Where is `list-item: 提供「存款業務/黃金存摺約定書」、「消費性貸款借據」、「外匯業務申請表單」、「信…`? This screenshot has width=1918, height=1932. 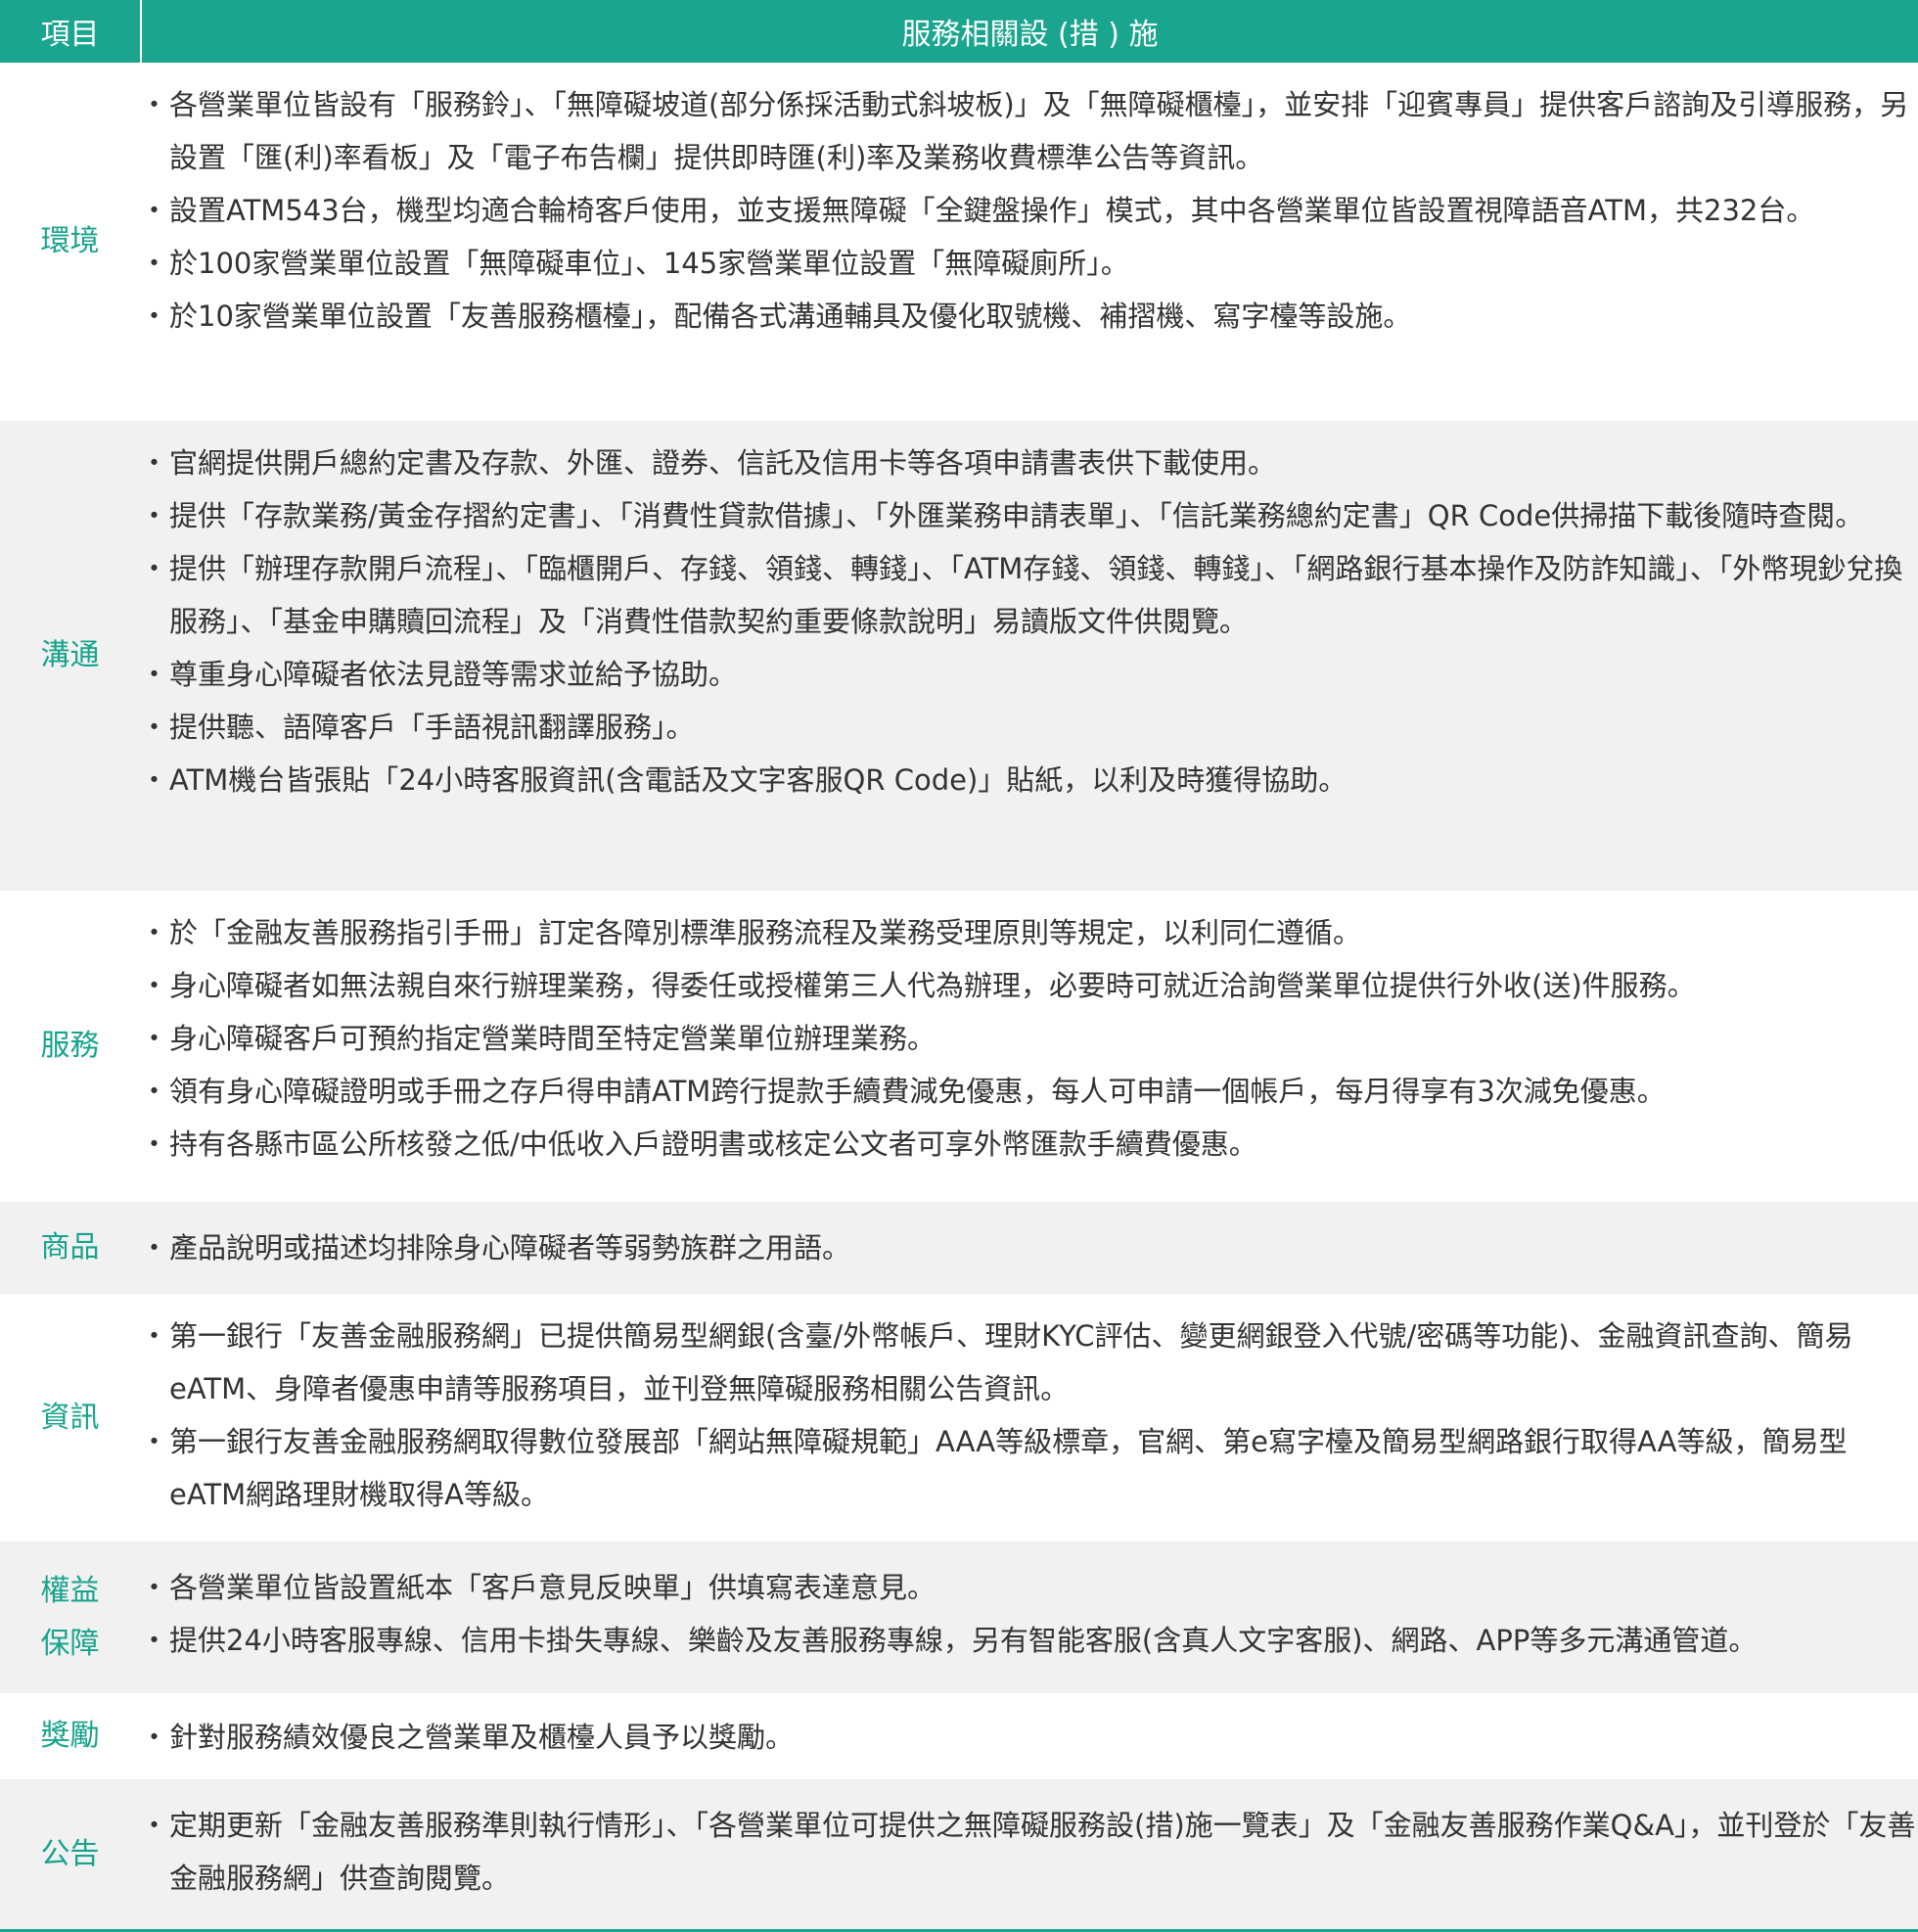
list-item: 提供「存款業務/黃金存摺約定書」、「消費性貸款借據」、「外匯業務申請表單」、「信… is located at coordinates (1028, 515).